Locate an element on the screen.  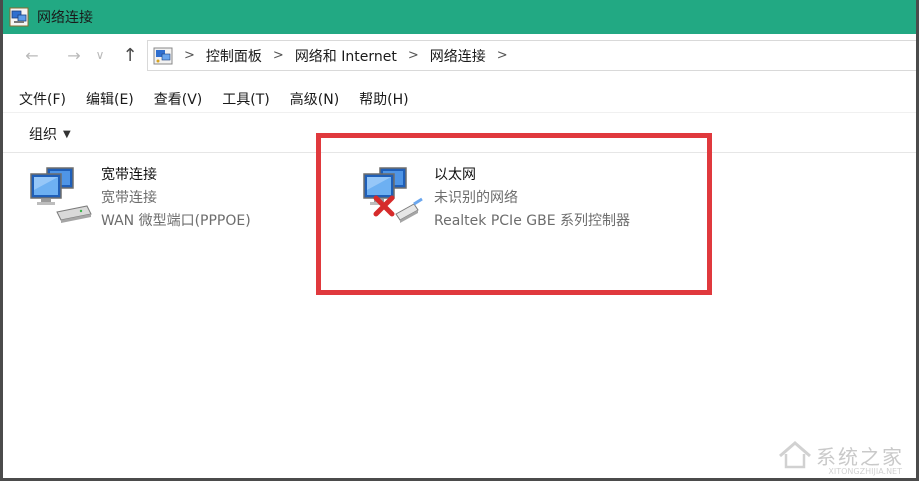
breadcrumb-control-panel: 控制面板 is located at coordinates (234, 56).